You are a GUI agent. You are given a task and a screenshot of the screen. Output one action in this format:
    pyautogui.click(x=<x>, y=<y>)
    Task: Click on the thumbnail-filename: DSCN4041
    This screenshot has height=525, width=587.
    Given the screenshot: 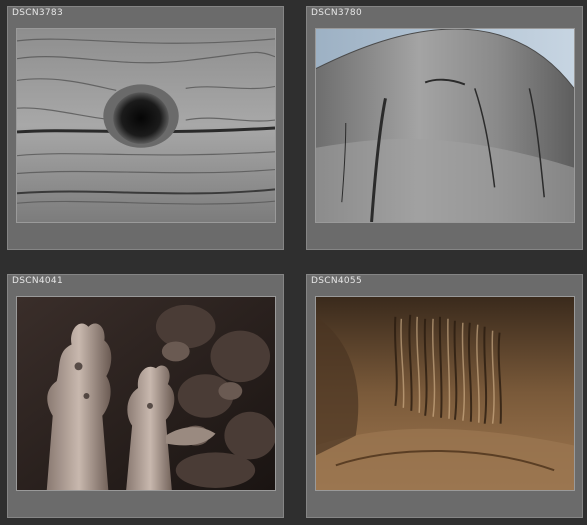 What is the action you would take?
    pyautogui.click(x=37, y=281)
    